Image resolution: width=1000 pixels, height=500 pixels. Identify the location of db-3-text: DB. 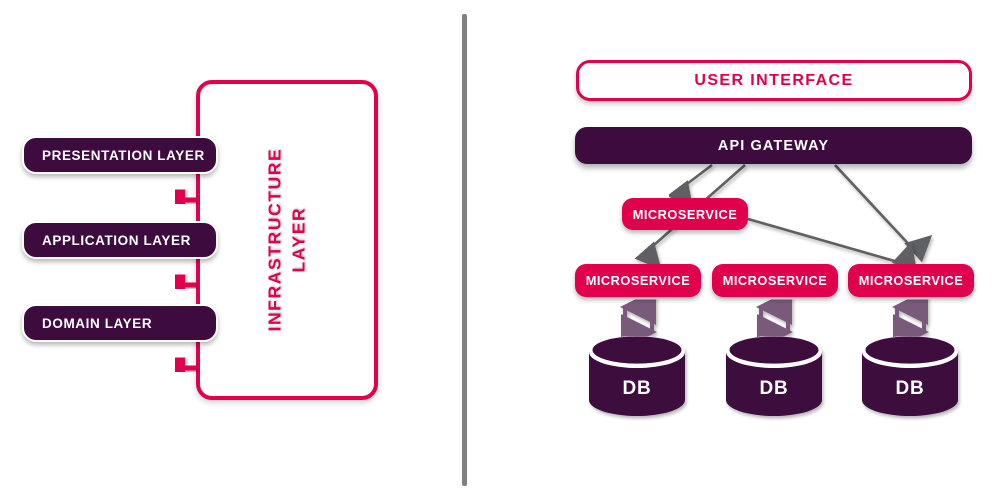
(910, 388).